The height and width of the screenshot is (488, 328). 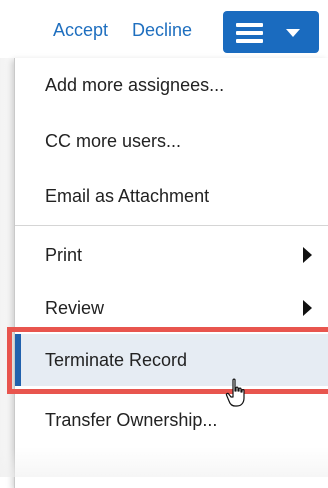 What do you see at coordinates (127, 196) in the screenshot?
I see `menu-item-label: Email as Attachment` at bounding box center [127, 196].